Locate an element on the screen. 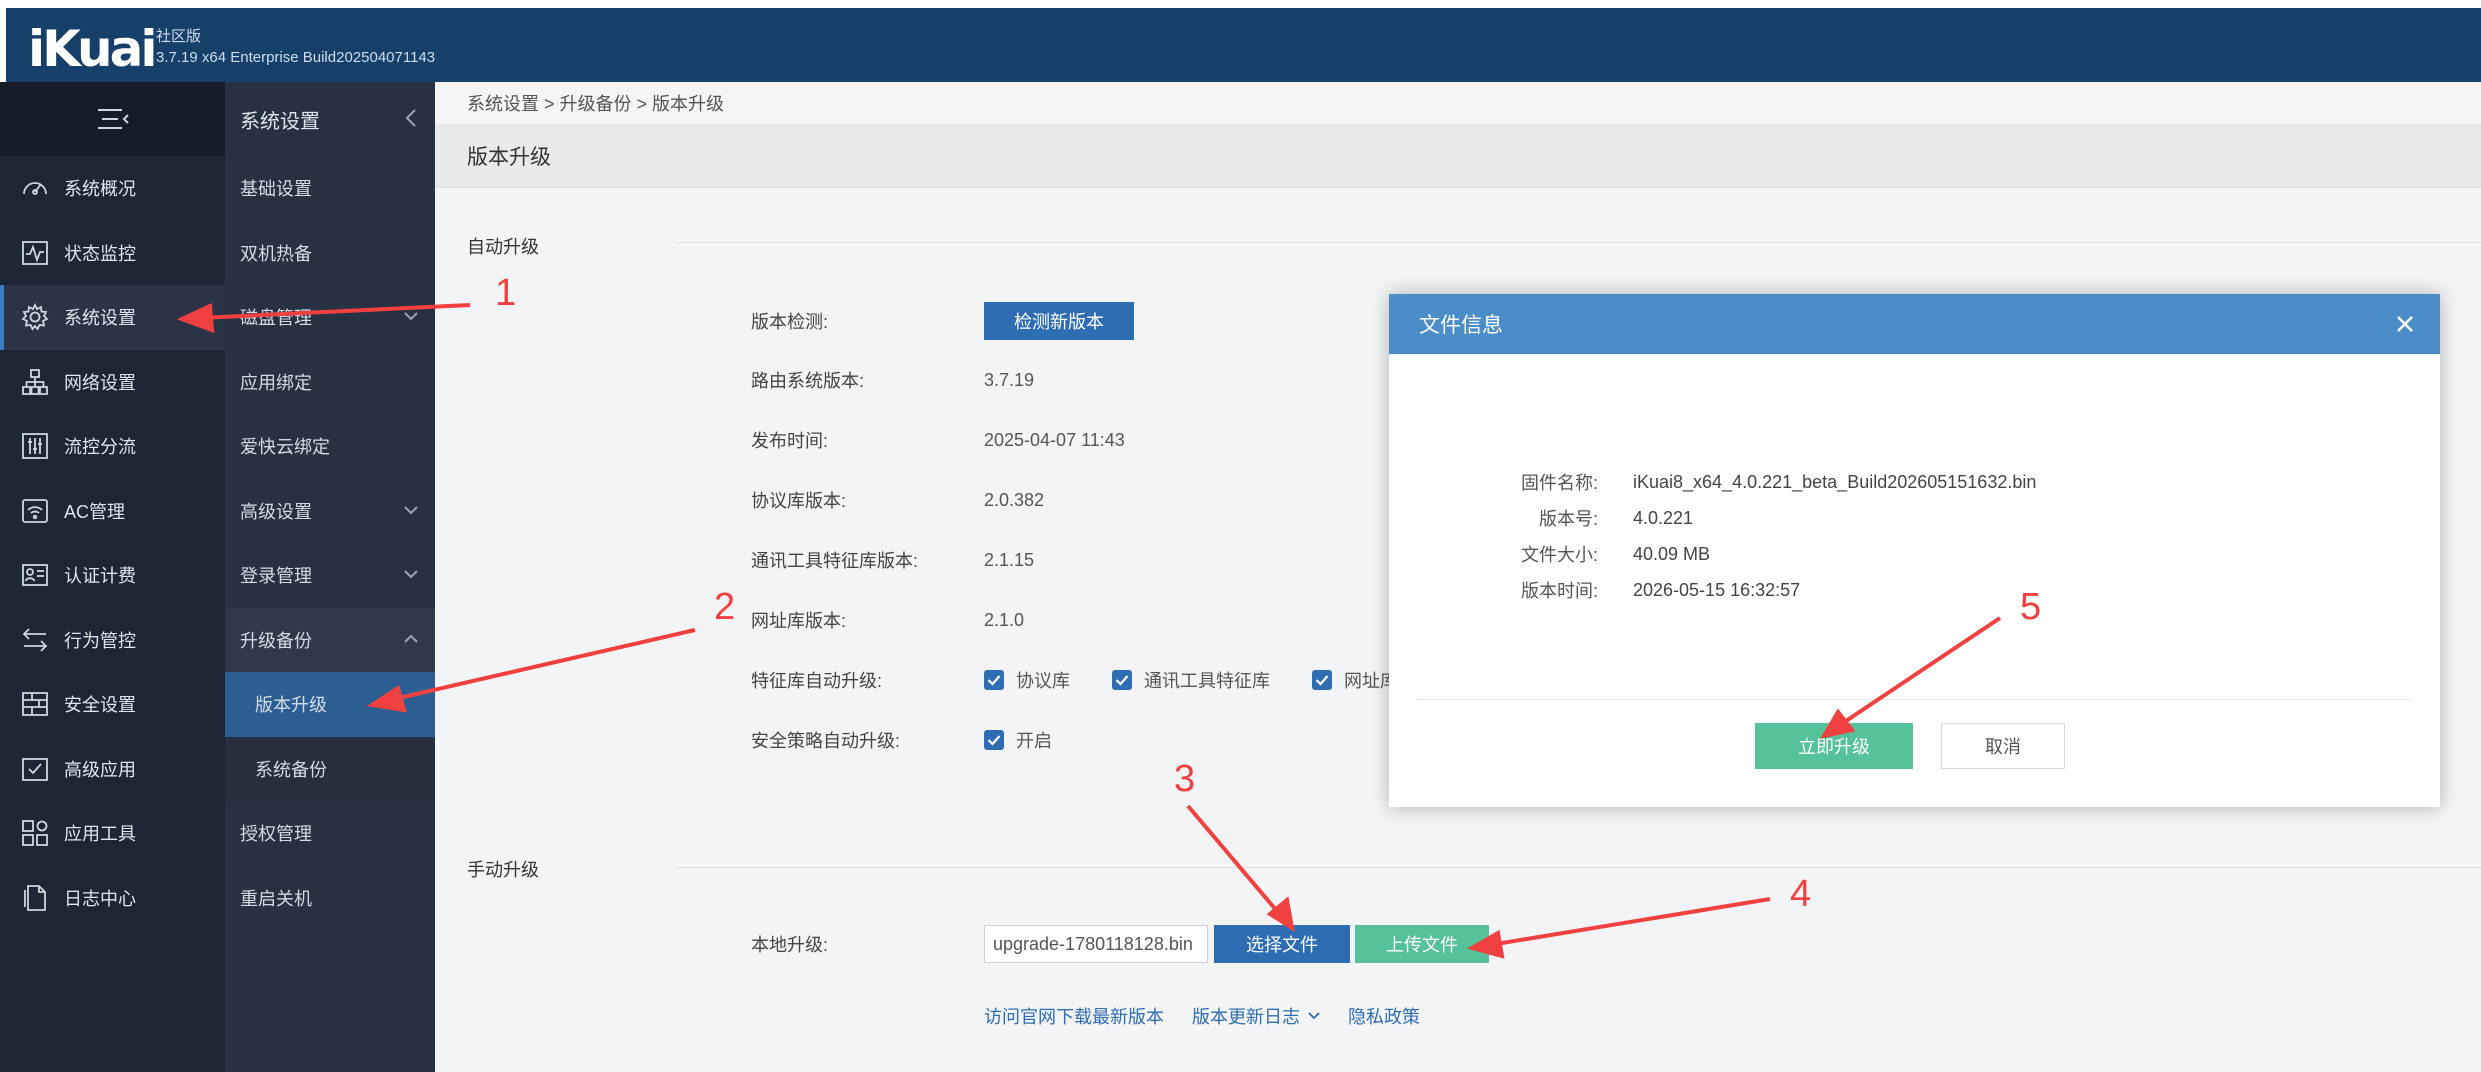 Image resolution: width=2481 pixels, height=1072 pixels. router-version-value: 3.7.19 is located at coordinates (1009, 379).